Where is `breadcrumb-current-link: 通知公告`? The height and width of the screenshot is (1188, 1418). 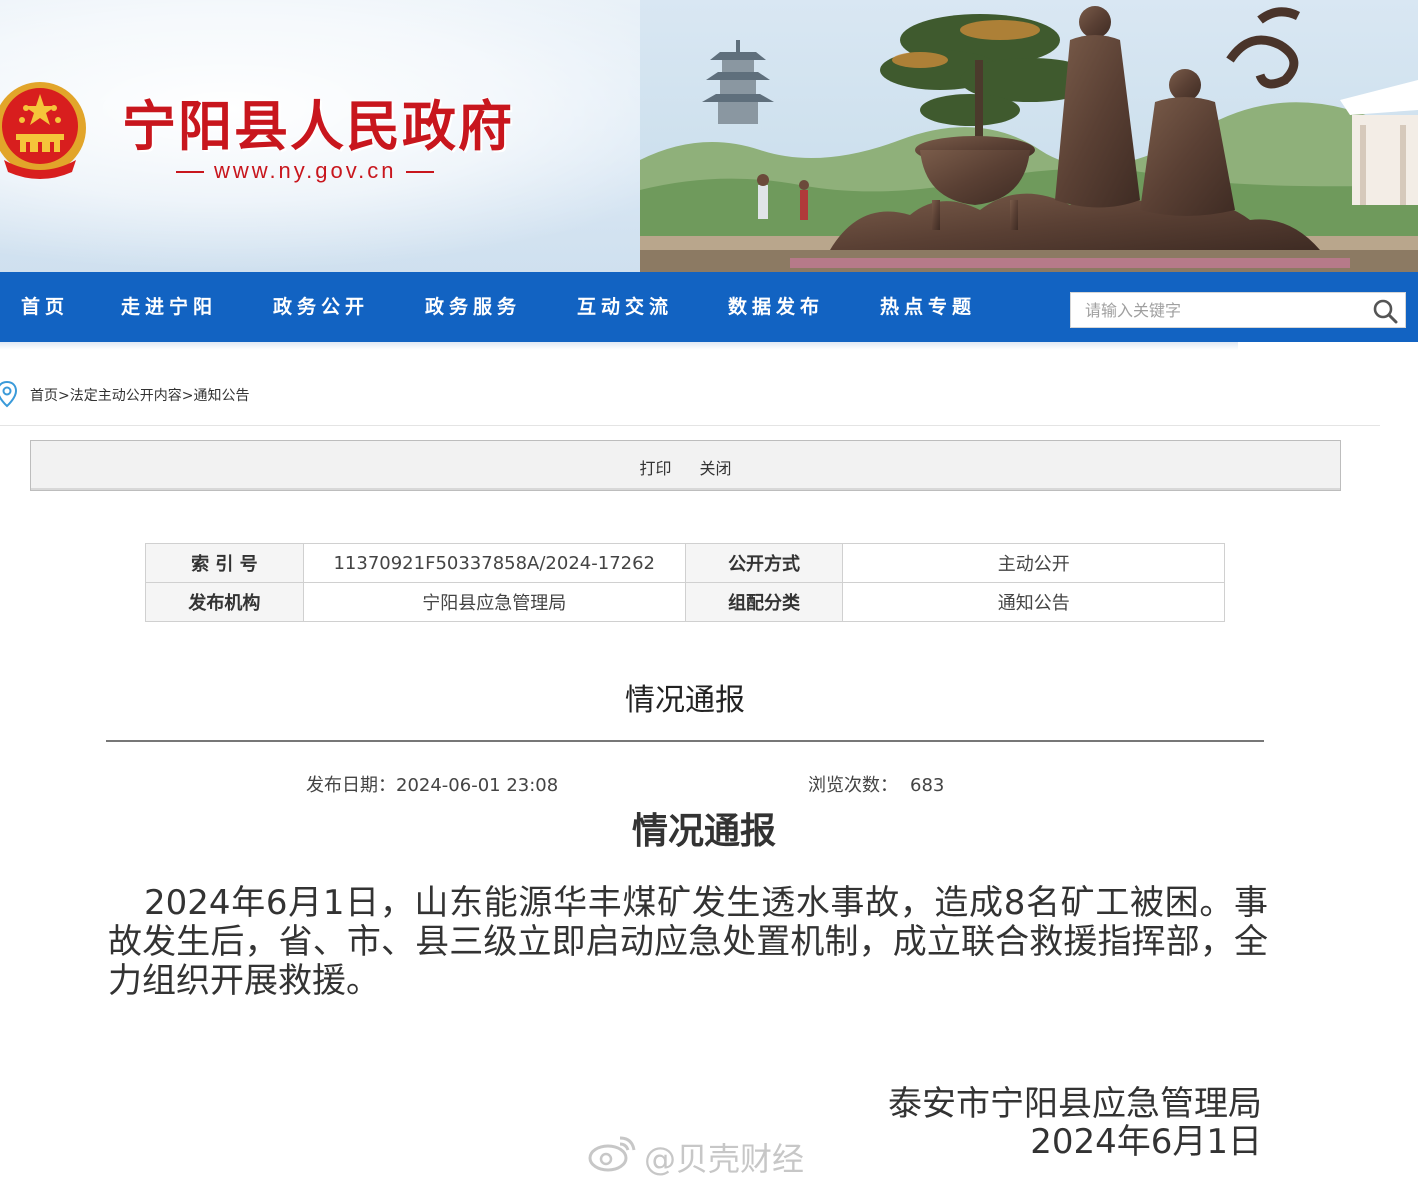 breadcrumb-current-link: 通知公告 is located at coordinates (221, 396).